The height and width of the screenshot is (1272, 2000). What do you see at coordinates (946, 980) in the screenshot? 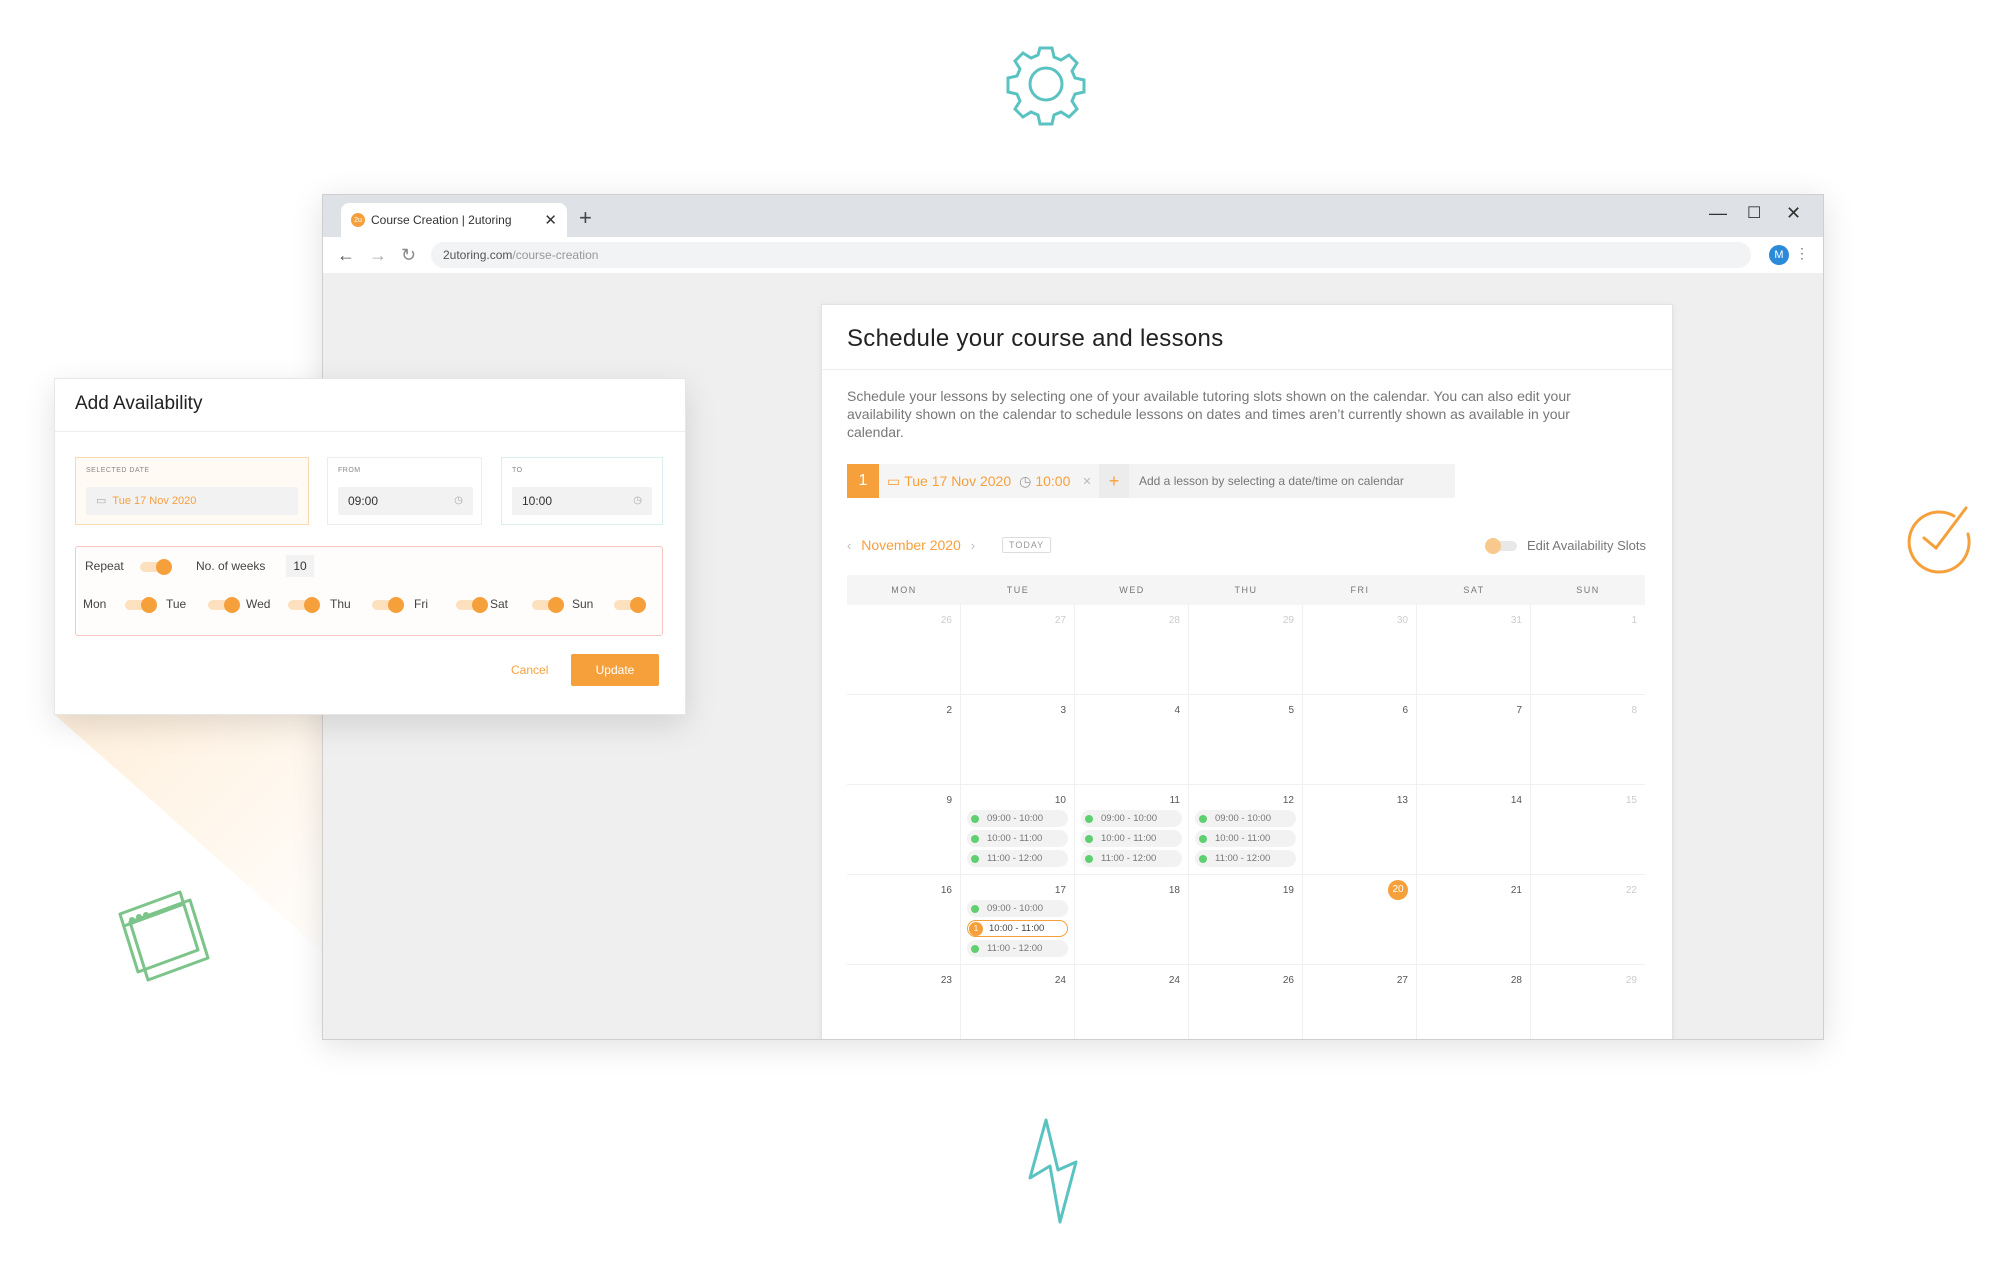
I see `day-number: 23` at bounding box center [946, 980].